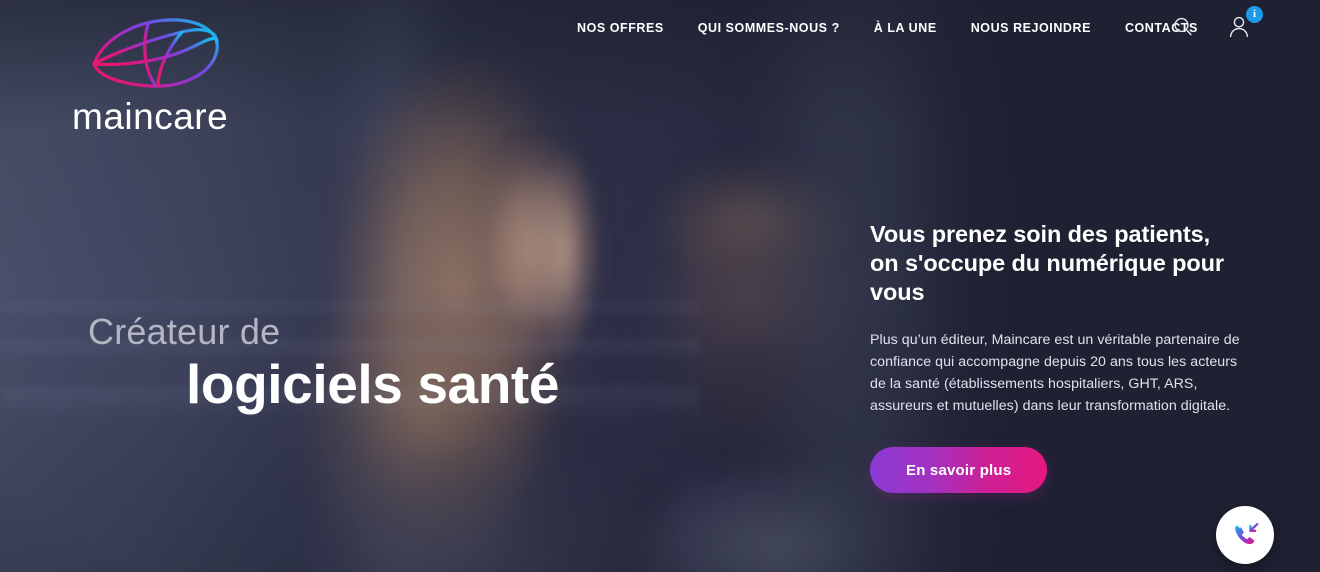 This screenshot has height=572, width=1320. I want to click on nav-nos-offres: NOS OFFRES, so click(620, 28).